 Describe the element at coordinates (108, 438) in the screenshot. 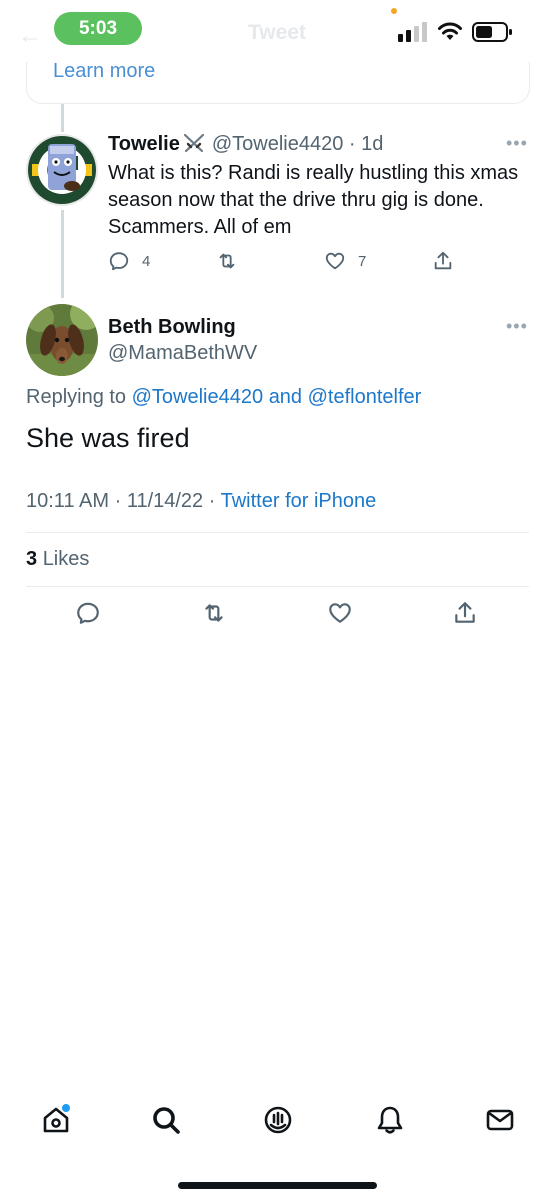

I see `tweet-text: She was fired` at that location.